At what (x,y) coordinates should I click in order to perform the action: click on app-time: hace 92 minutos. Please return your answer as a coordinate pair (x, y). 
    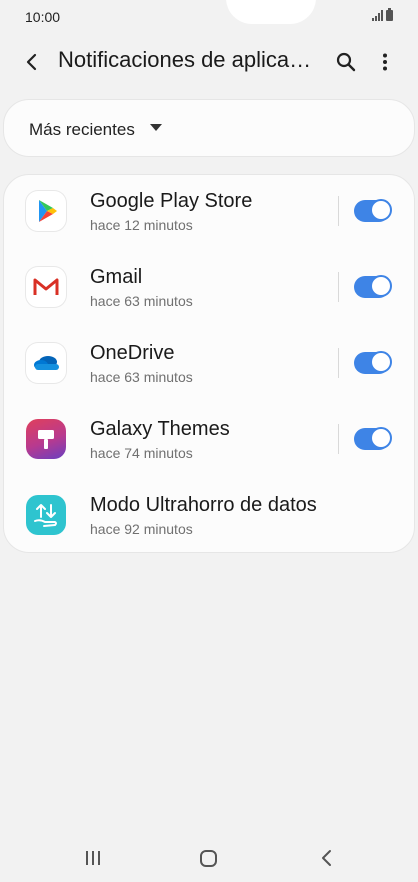
    Looking at the image, I should click on (141, 529).